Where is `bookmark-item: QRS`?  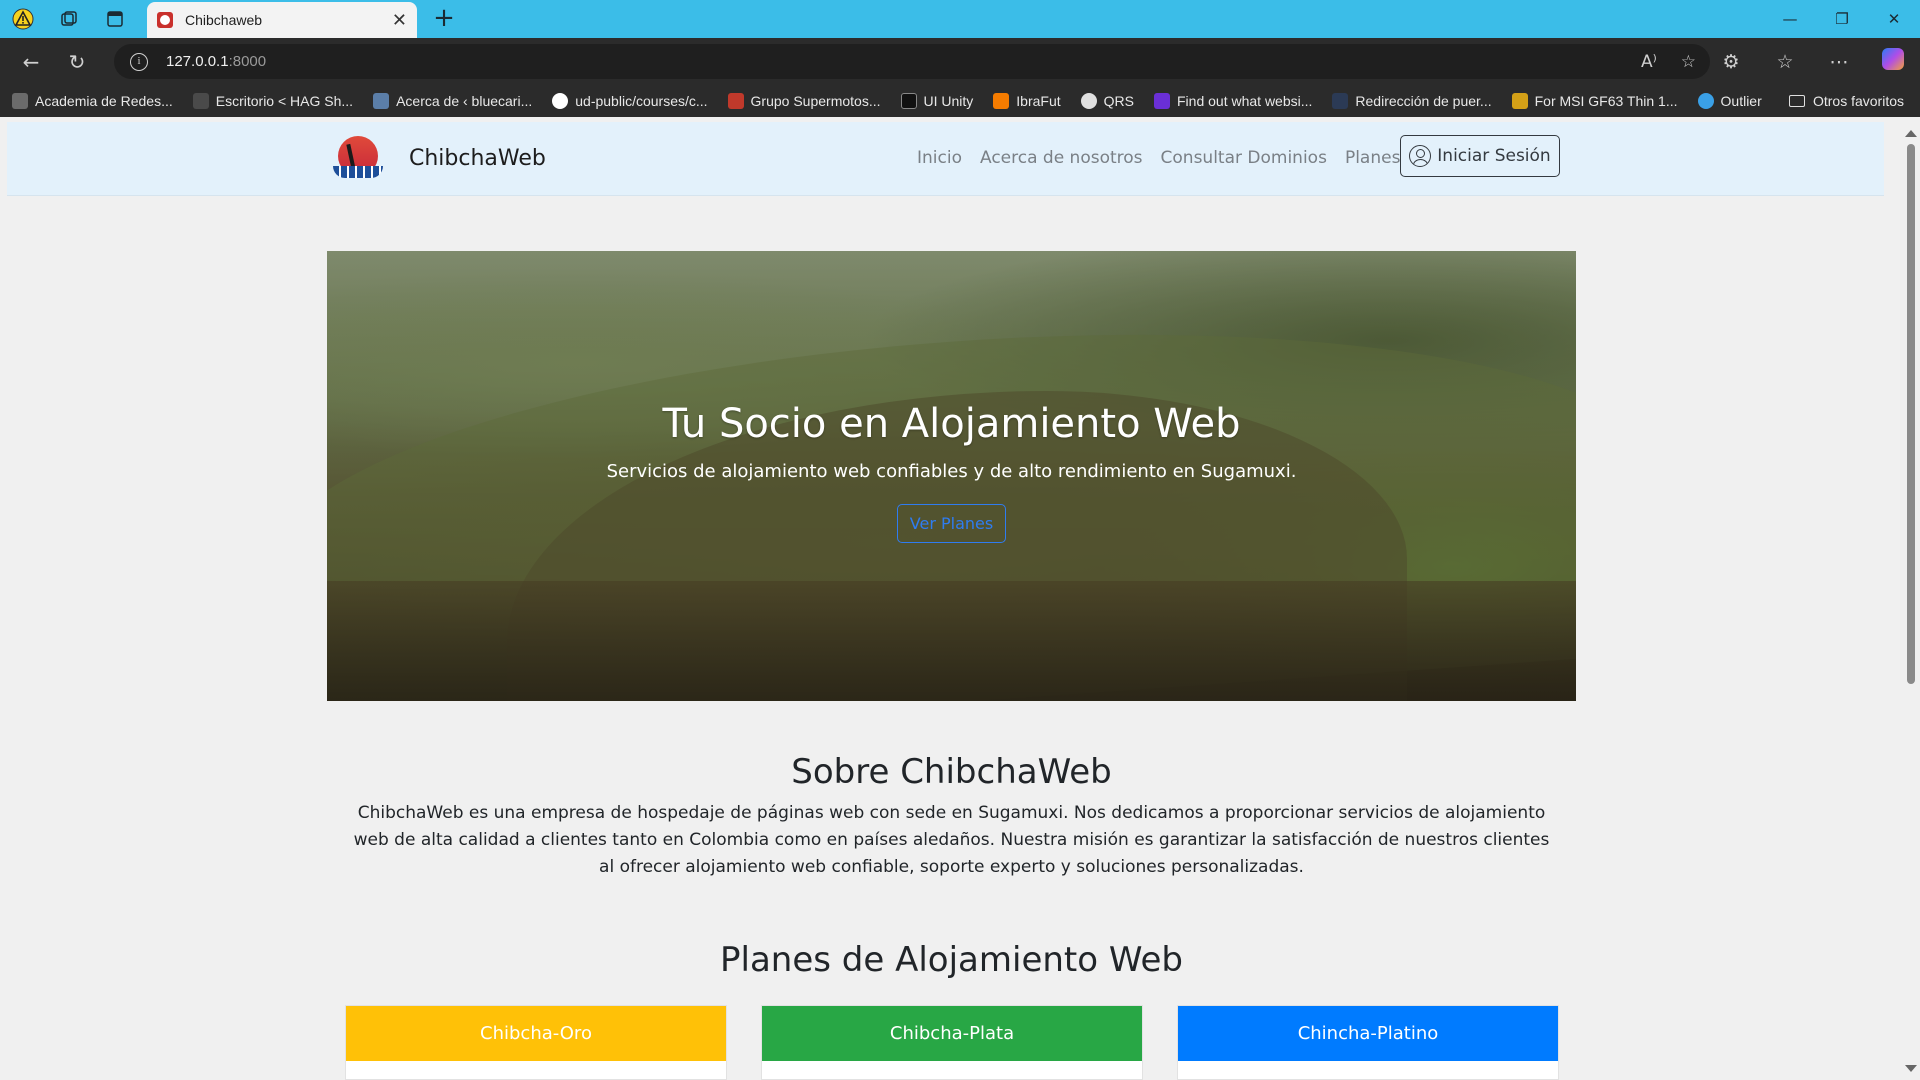 bookmark-item: QRS is located at coordinates (1107, 101).